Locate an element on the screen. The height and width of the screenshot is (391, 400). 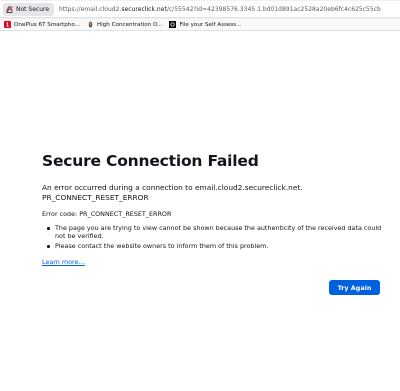
oneplus-icon: 1 is located at coordinates (7, 24).